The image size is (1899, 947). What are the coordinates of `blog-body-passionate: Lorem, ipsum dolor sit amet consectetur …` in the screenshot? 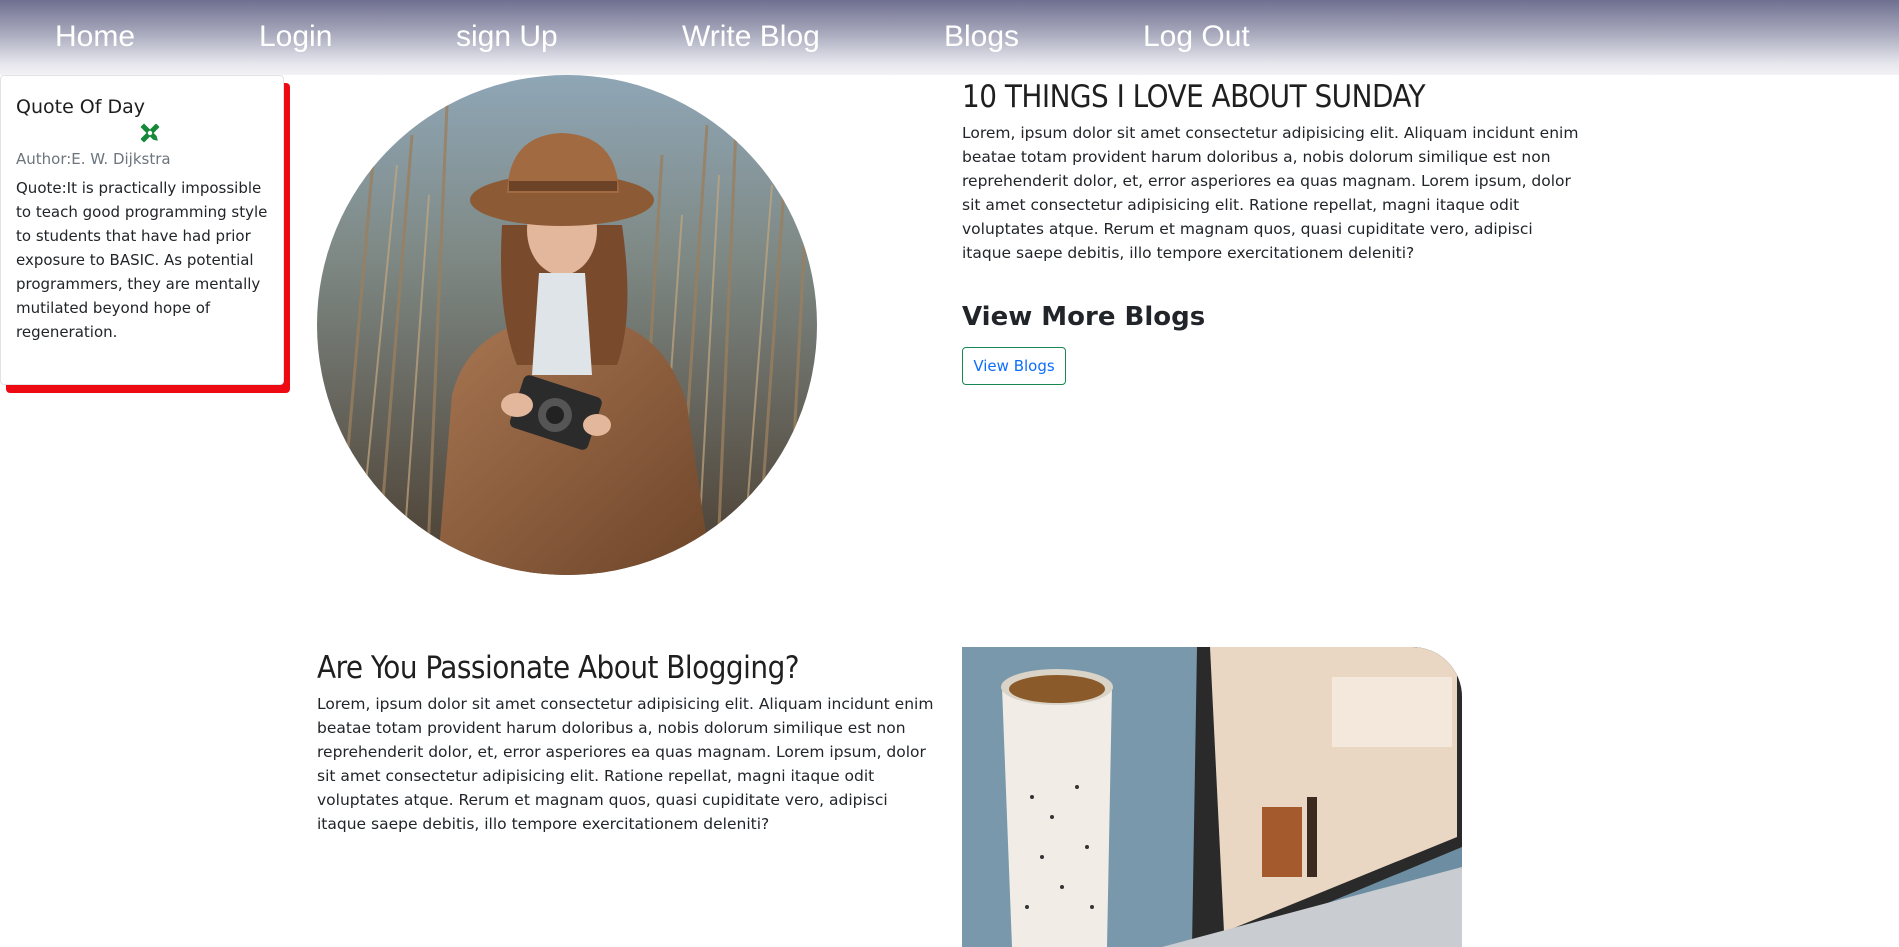 It's located at (625, 764).